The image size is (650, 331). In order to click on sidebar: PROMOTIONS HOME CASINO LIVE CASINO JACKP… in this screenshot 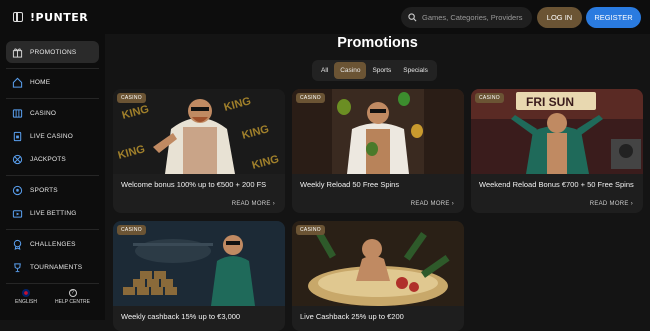, I will do `click(52, 177)`.